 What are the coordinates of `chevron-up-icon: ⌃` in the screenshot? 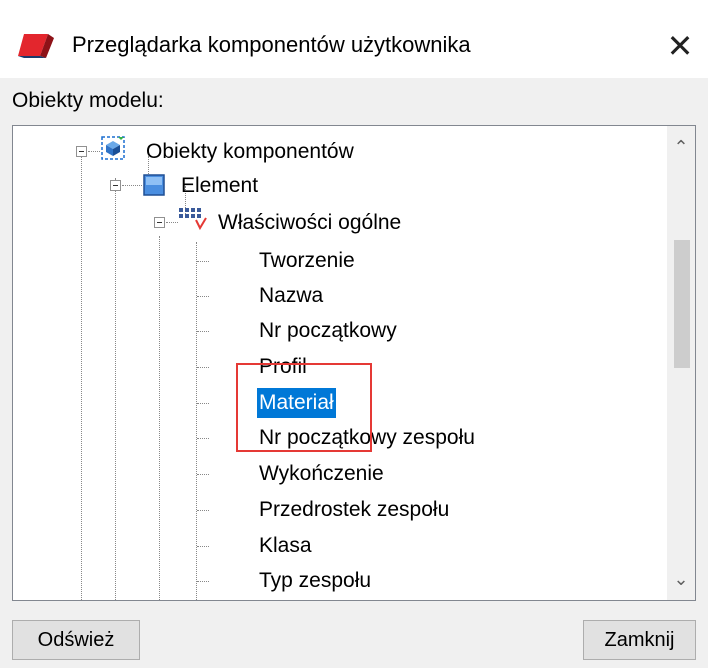 It's located at (681, 147).